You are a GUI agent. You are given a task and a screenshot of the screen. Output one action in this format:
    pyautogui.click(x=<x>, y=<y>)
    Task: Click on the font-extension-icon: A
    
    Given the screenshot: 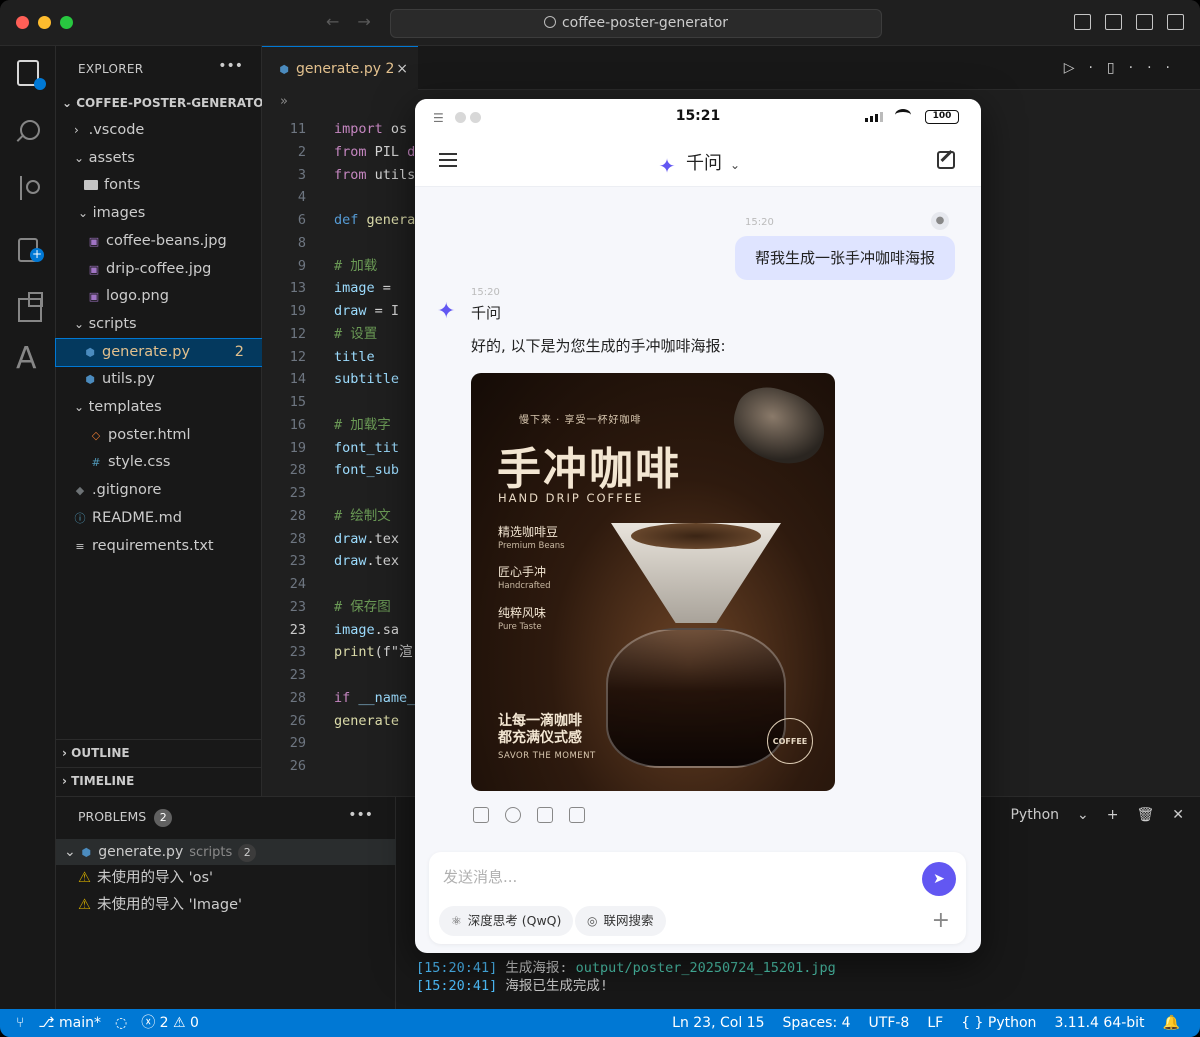 What is the action you would take?
    pyautogui.click(x=30, y=359)
    